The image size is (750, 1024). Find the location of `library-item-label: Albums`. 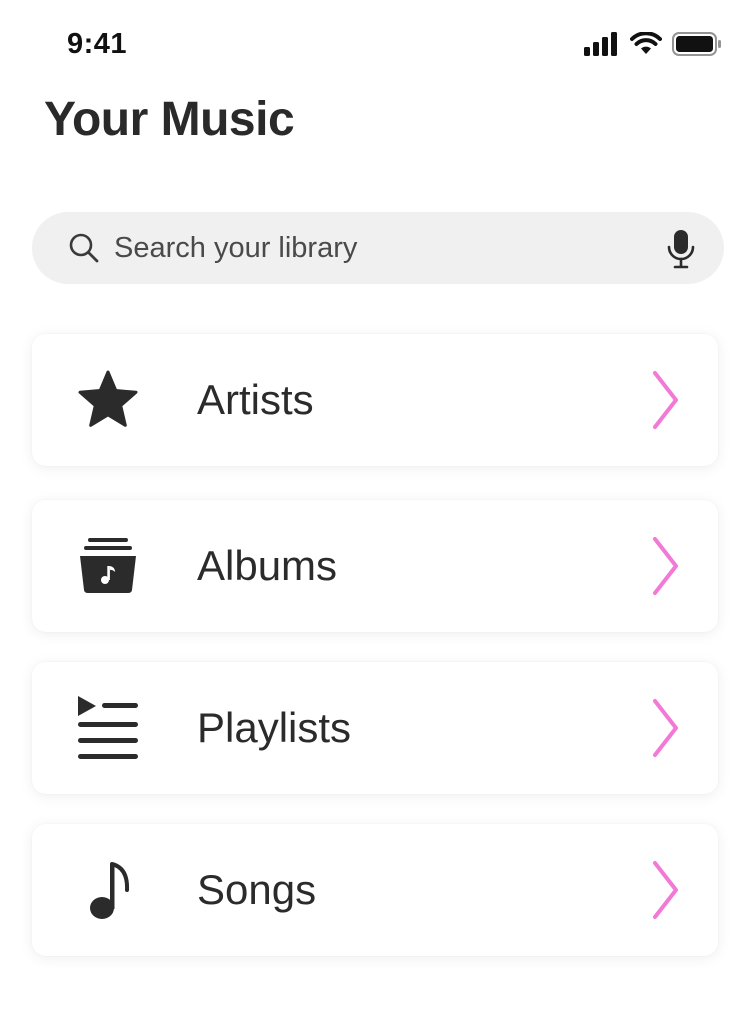

library-item-label: Albums is located at coordinates (267, 565).